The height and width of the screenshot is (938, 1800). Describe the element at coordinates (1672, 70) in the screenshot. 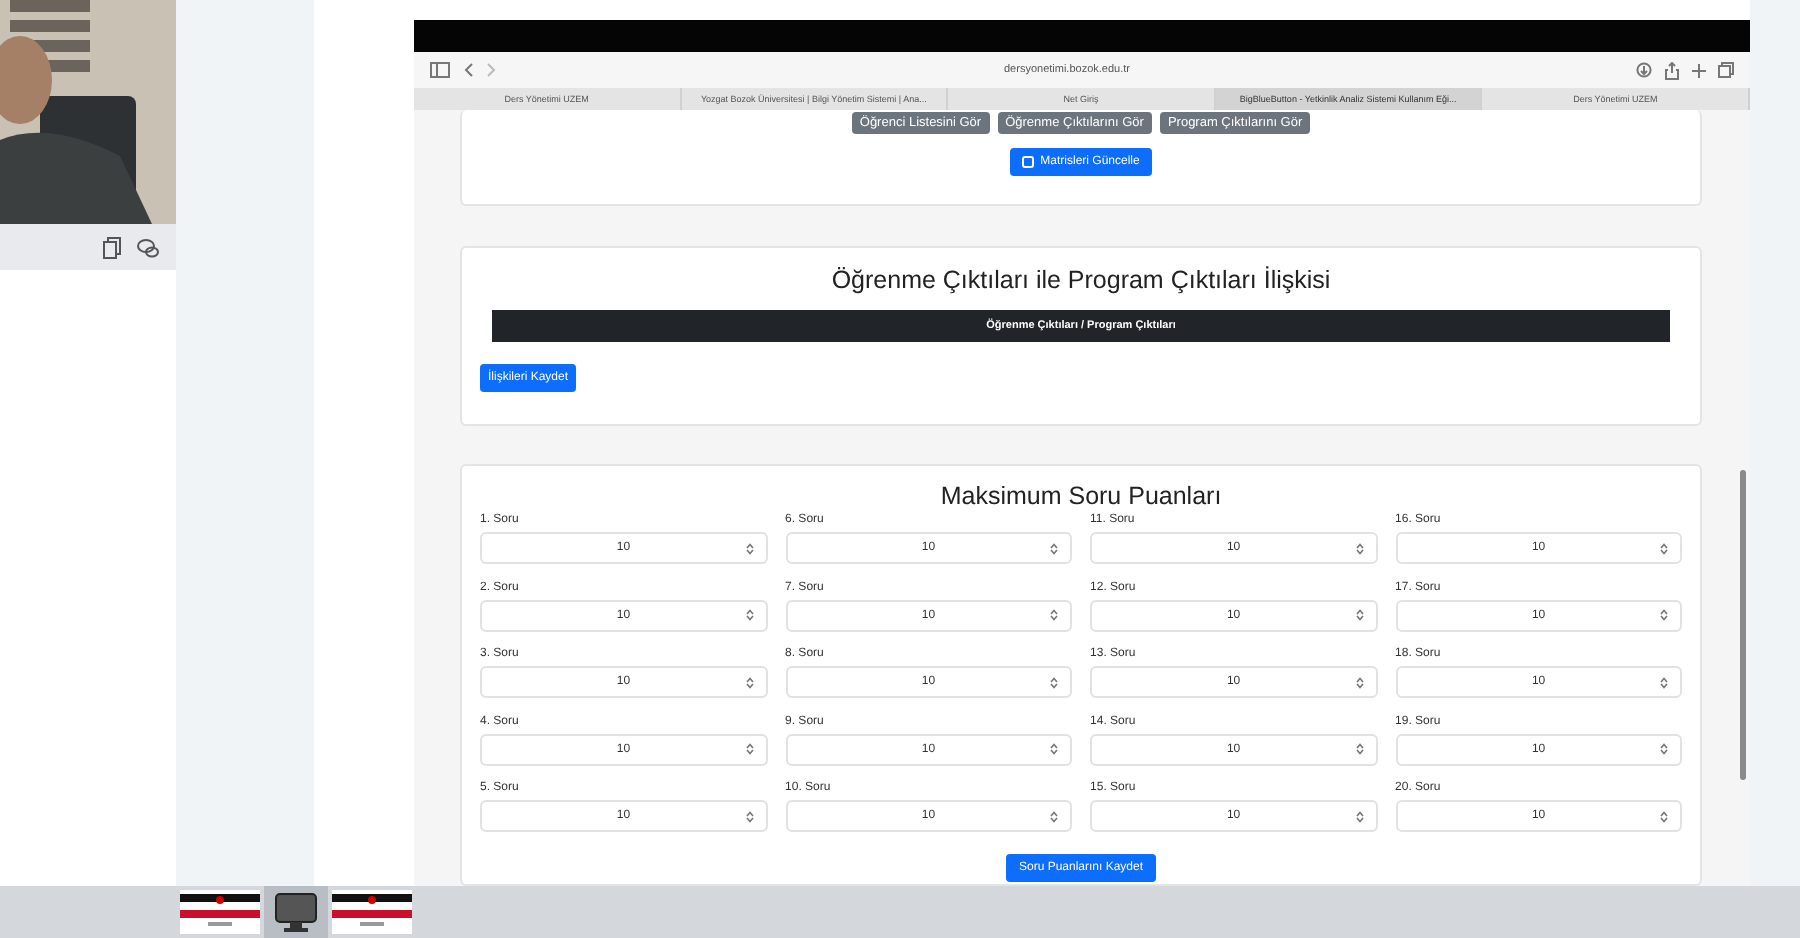

I see `share-icon` at that location.